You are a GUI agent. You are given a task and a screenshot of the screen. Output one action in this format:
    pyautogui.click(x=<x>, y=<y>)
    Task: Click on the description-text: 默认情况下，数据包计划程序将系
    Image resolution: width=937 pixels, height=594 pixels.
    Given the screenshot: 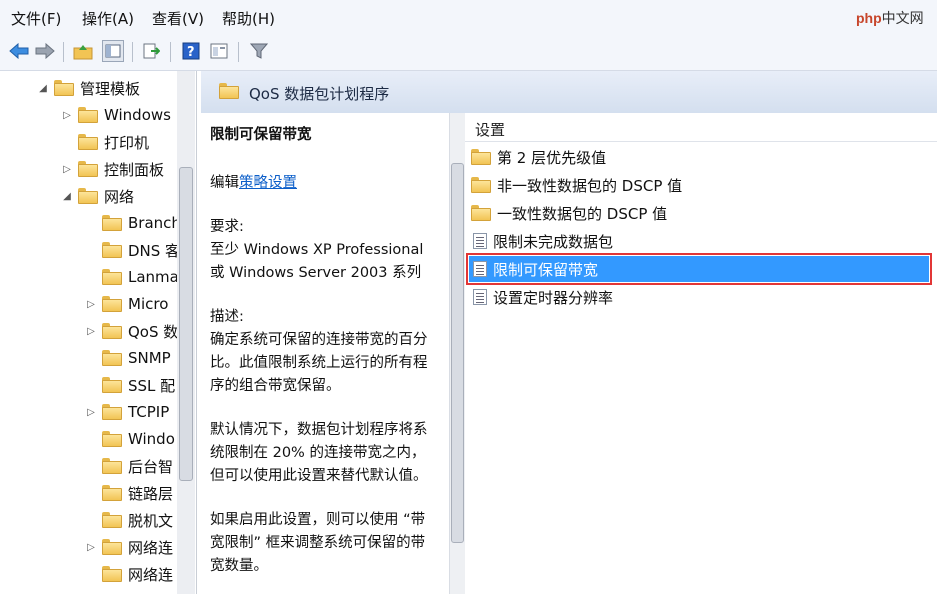 What is the action you would take?
    pyautogui.click(x=319, y=430)
    